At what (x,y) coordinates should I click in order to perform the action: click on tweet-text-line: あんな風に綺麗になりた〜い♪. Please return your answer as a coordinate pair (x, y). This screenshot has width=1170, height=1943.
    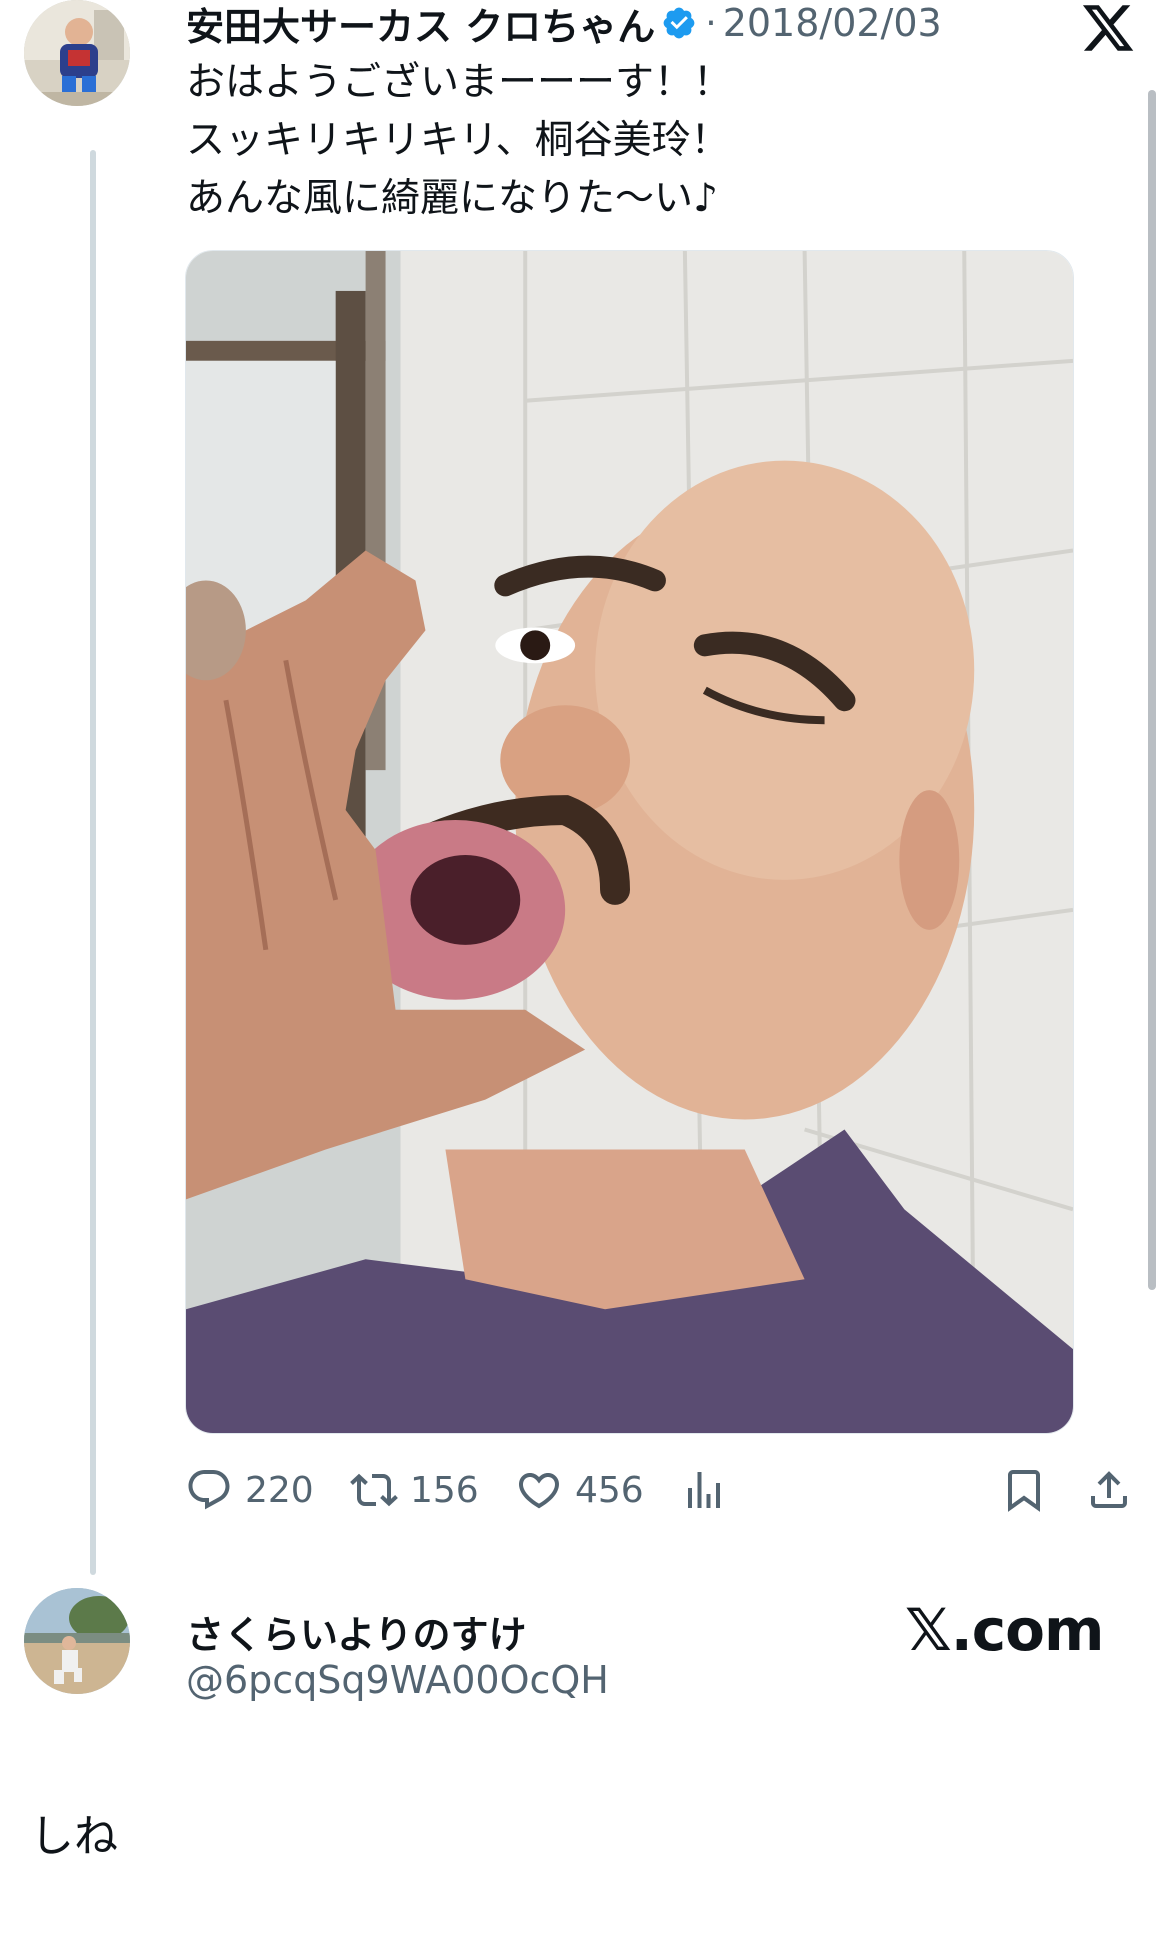
    Looking at the image, I should click on (452, 198).